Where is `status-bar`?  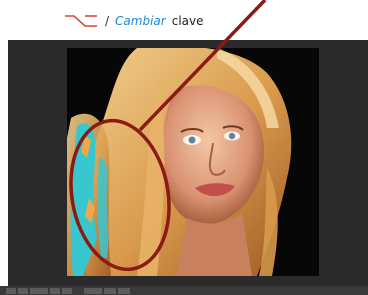 status-bar is located at coordinates (184, 290).